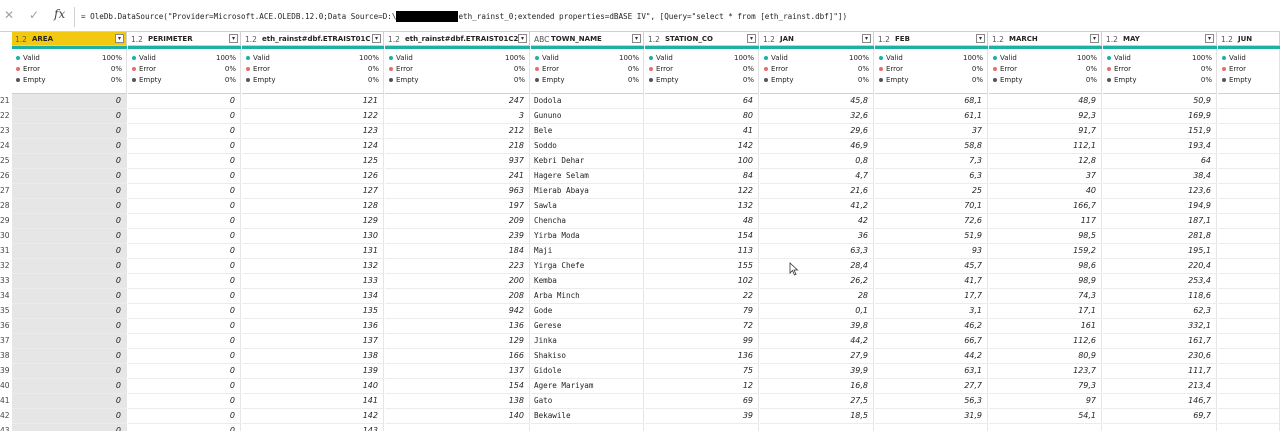  What do you see at coordinates (457, 116) in the screenshot?
I see `table-cell: 3` at bounding box center [457, 116].